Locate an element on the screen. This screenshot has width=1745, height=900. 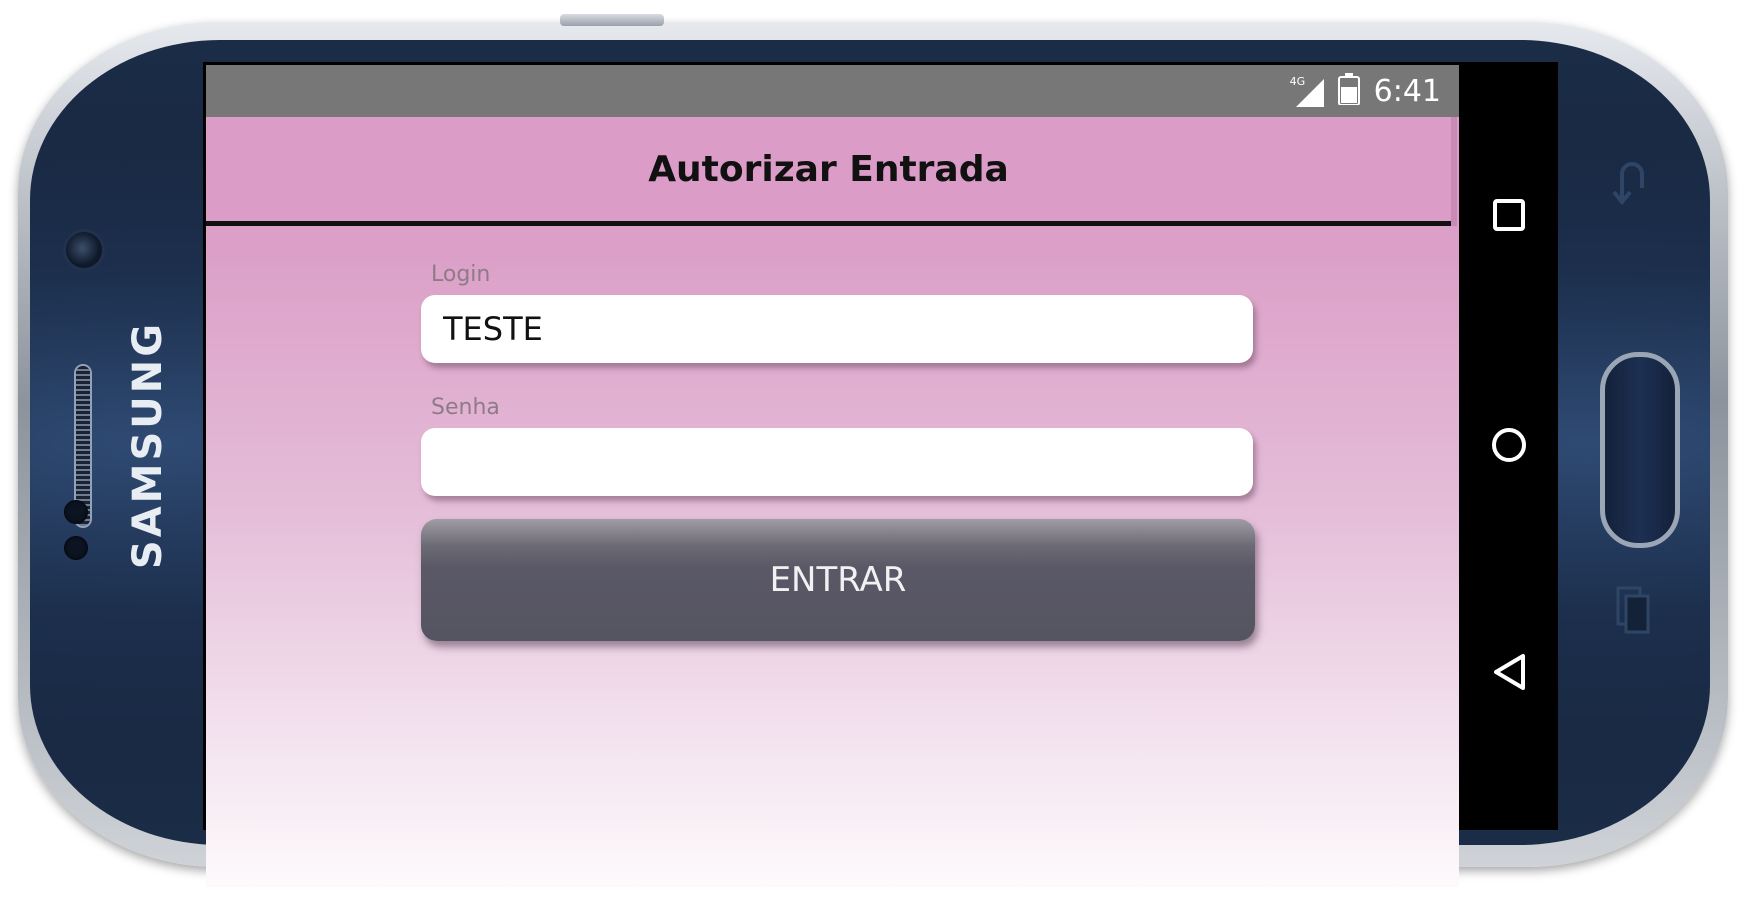
square-recents-icon is located at coordinates (1508, 215).